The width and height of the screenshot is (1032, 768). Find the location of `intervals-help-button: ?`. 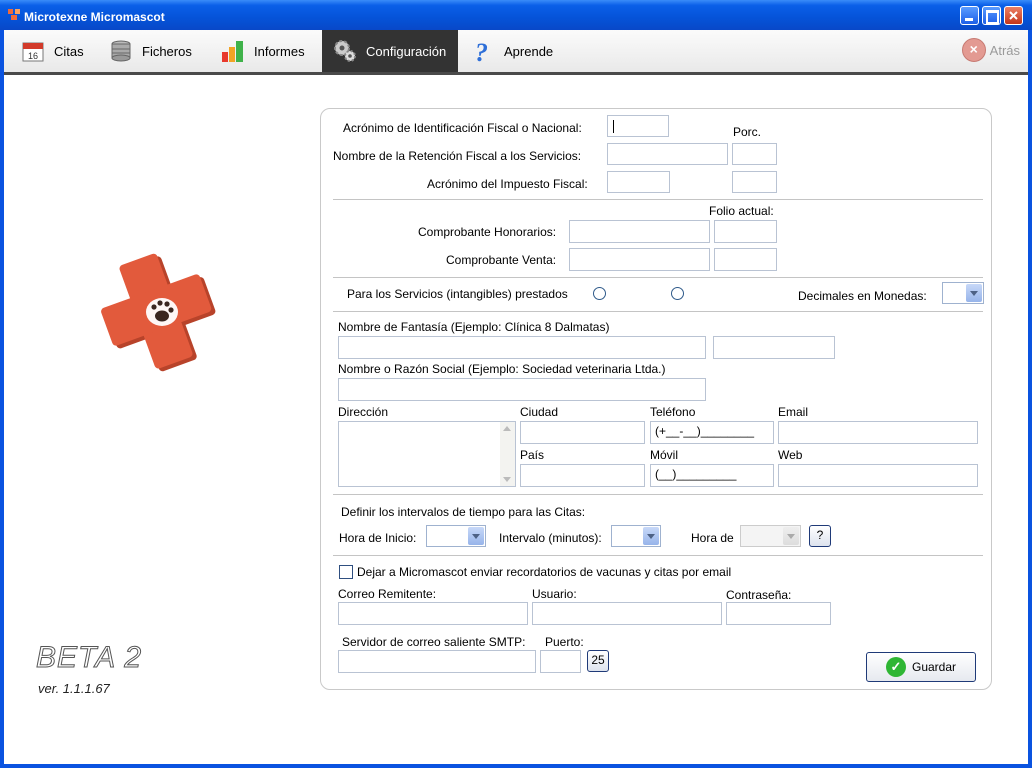

intervals-help-button: ? is located at coordinates (820, 536).